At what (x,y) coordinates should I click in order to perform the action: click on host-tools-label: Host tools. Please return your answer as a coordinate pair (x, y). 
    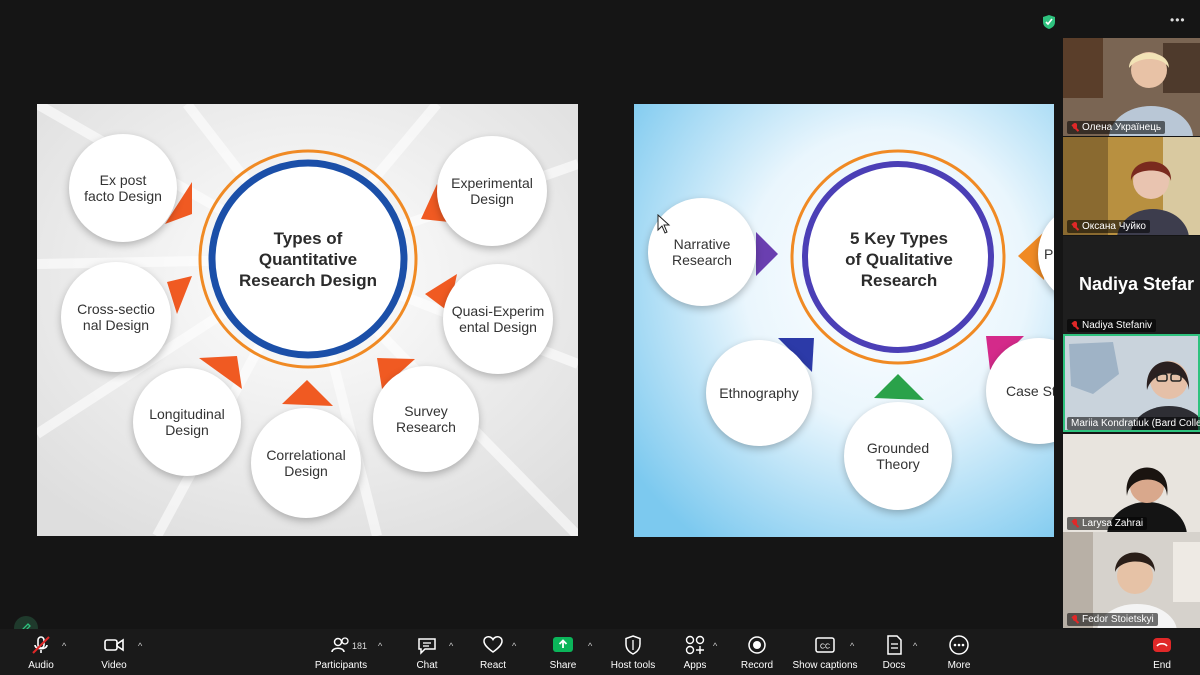
    Looking at the image, I should click on (633, 665).